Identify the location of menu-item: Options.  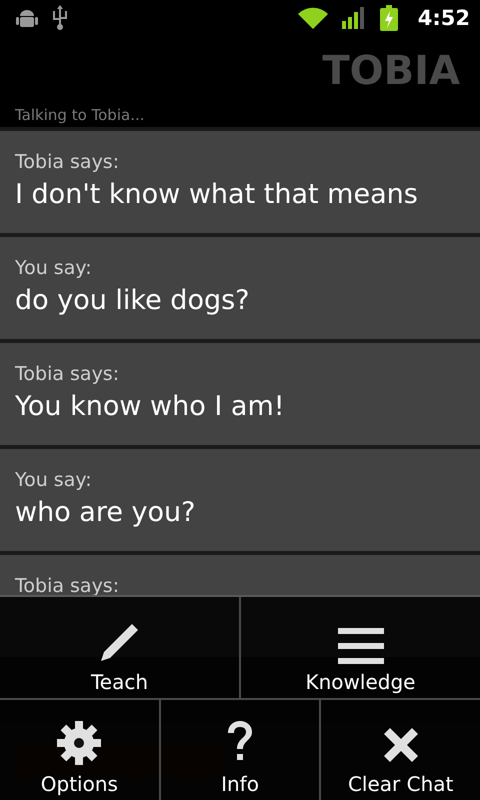
(79, 750).